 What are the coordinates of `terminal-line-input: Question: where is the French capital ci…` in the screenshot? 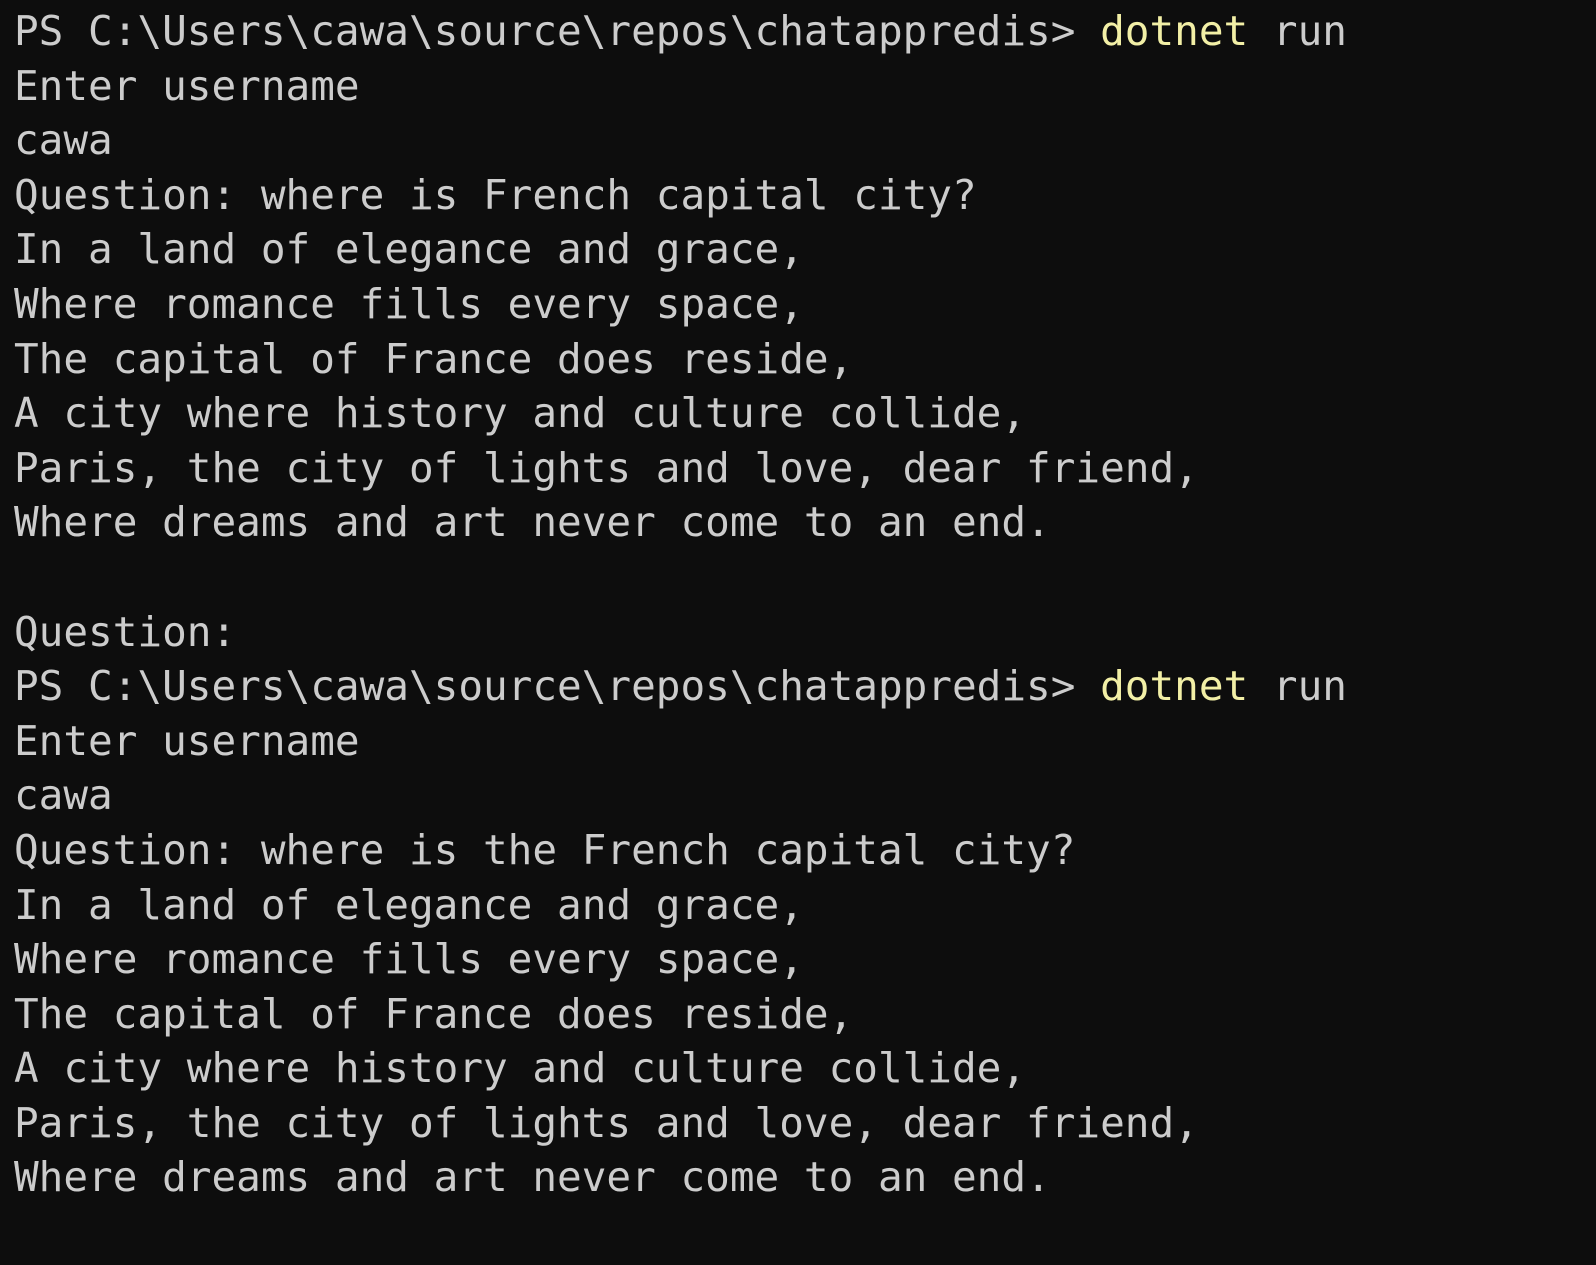 It's located at (805, 850).